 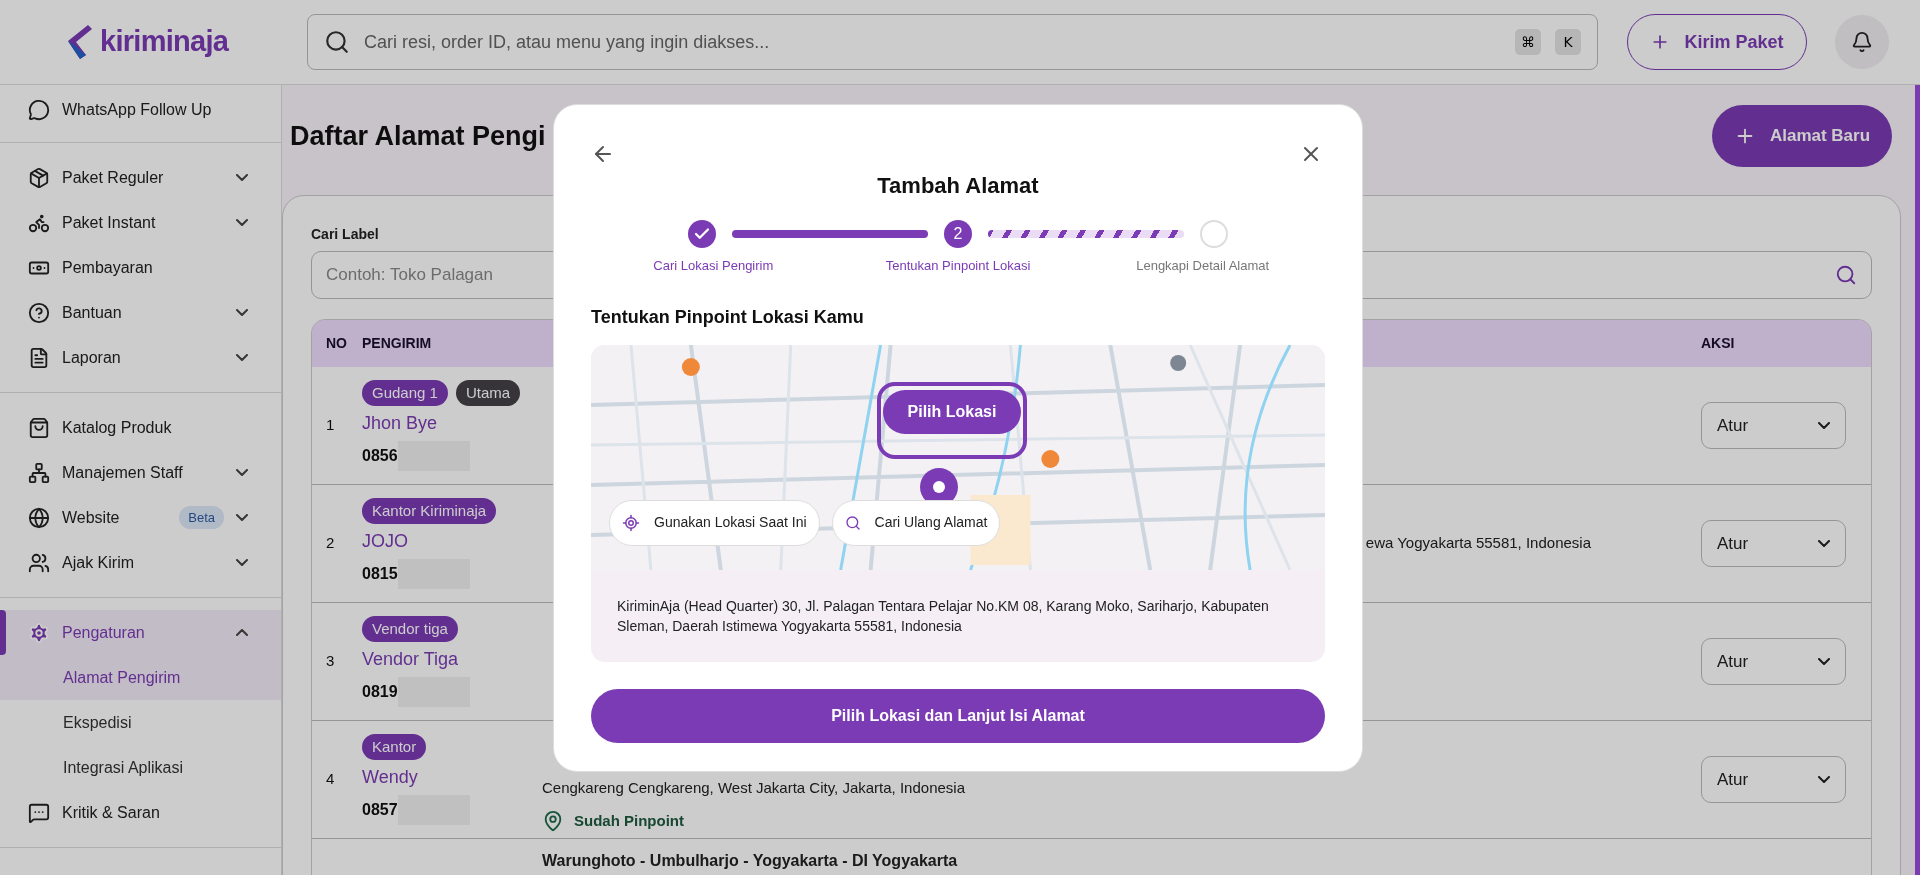 I want to click on sender-tag: Gudang 1, so click(x=405, y=393).